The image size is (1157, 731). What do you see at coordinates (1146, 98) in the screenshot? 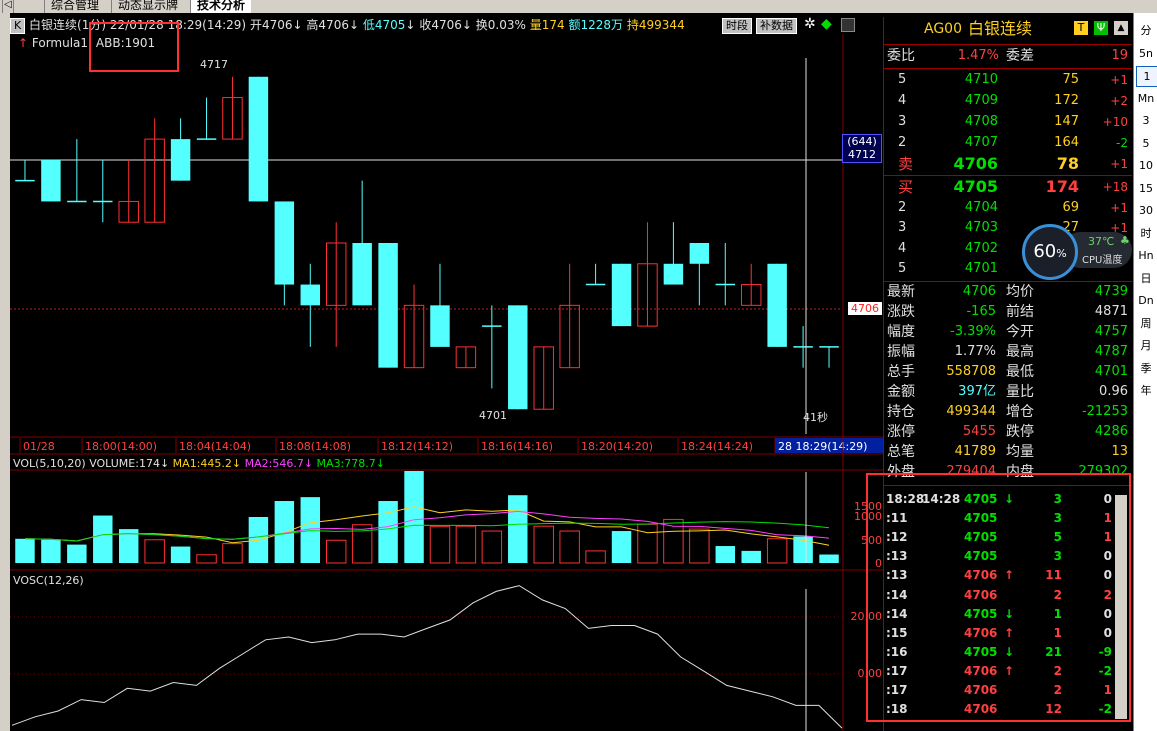
I see `period-option: Mn` at bounding box center [1146, 98].